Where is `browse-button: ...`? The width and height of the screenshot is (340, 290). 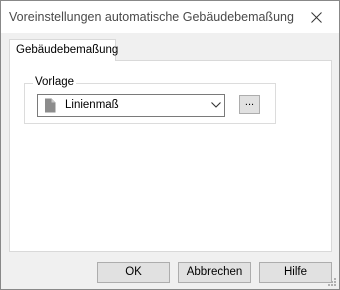 browse-button: ... is located at coordinates (249, 104).